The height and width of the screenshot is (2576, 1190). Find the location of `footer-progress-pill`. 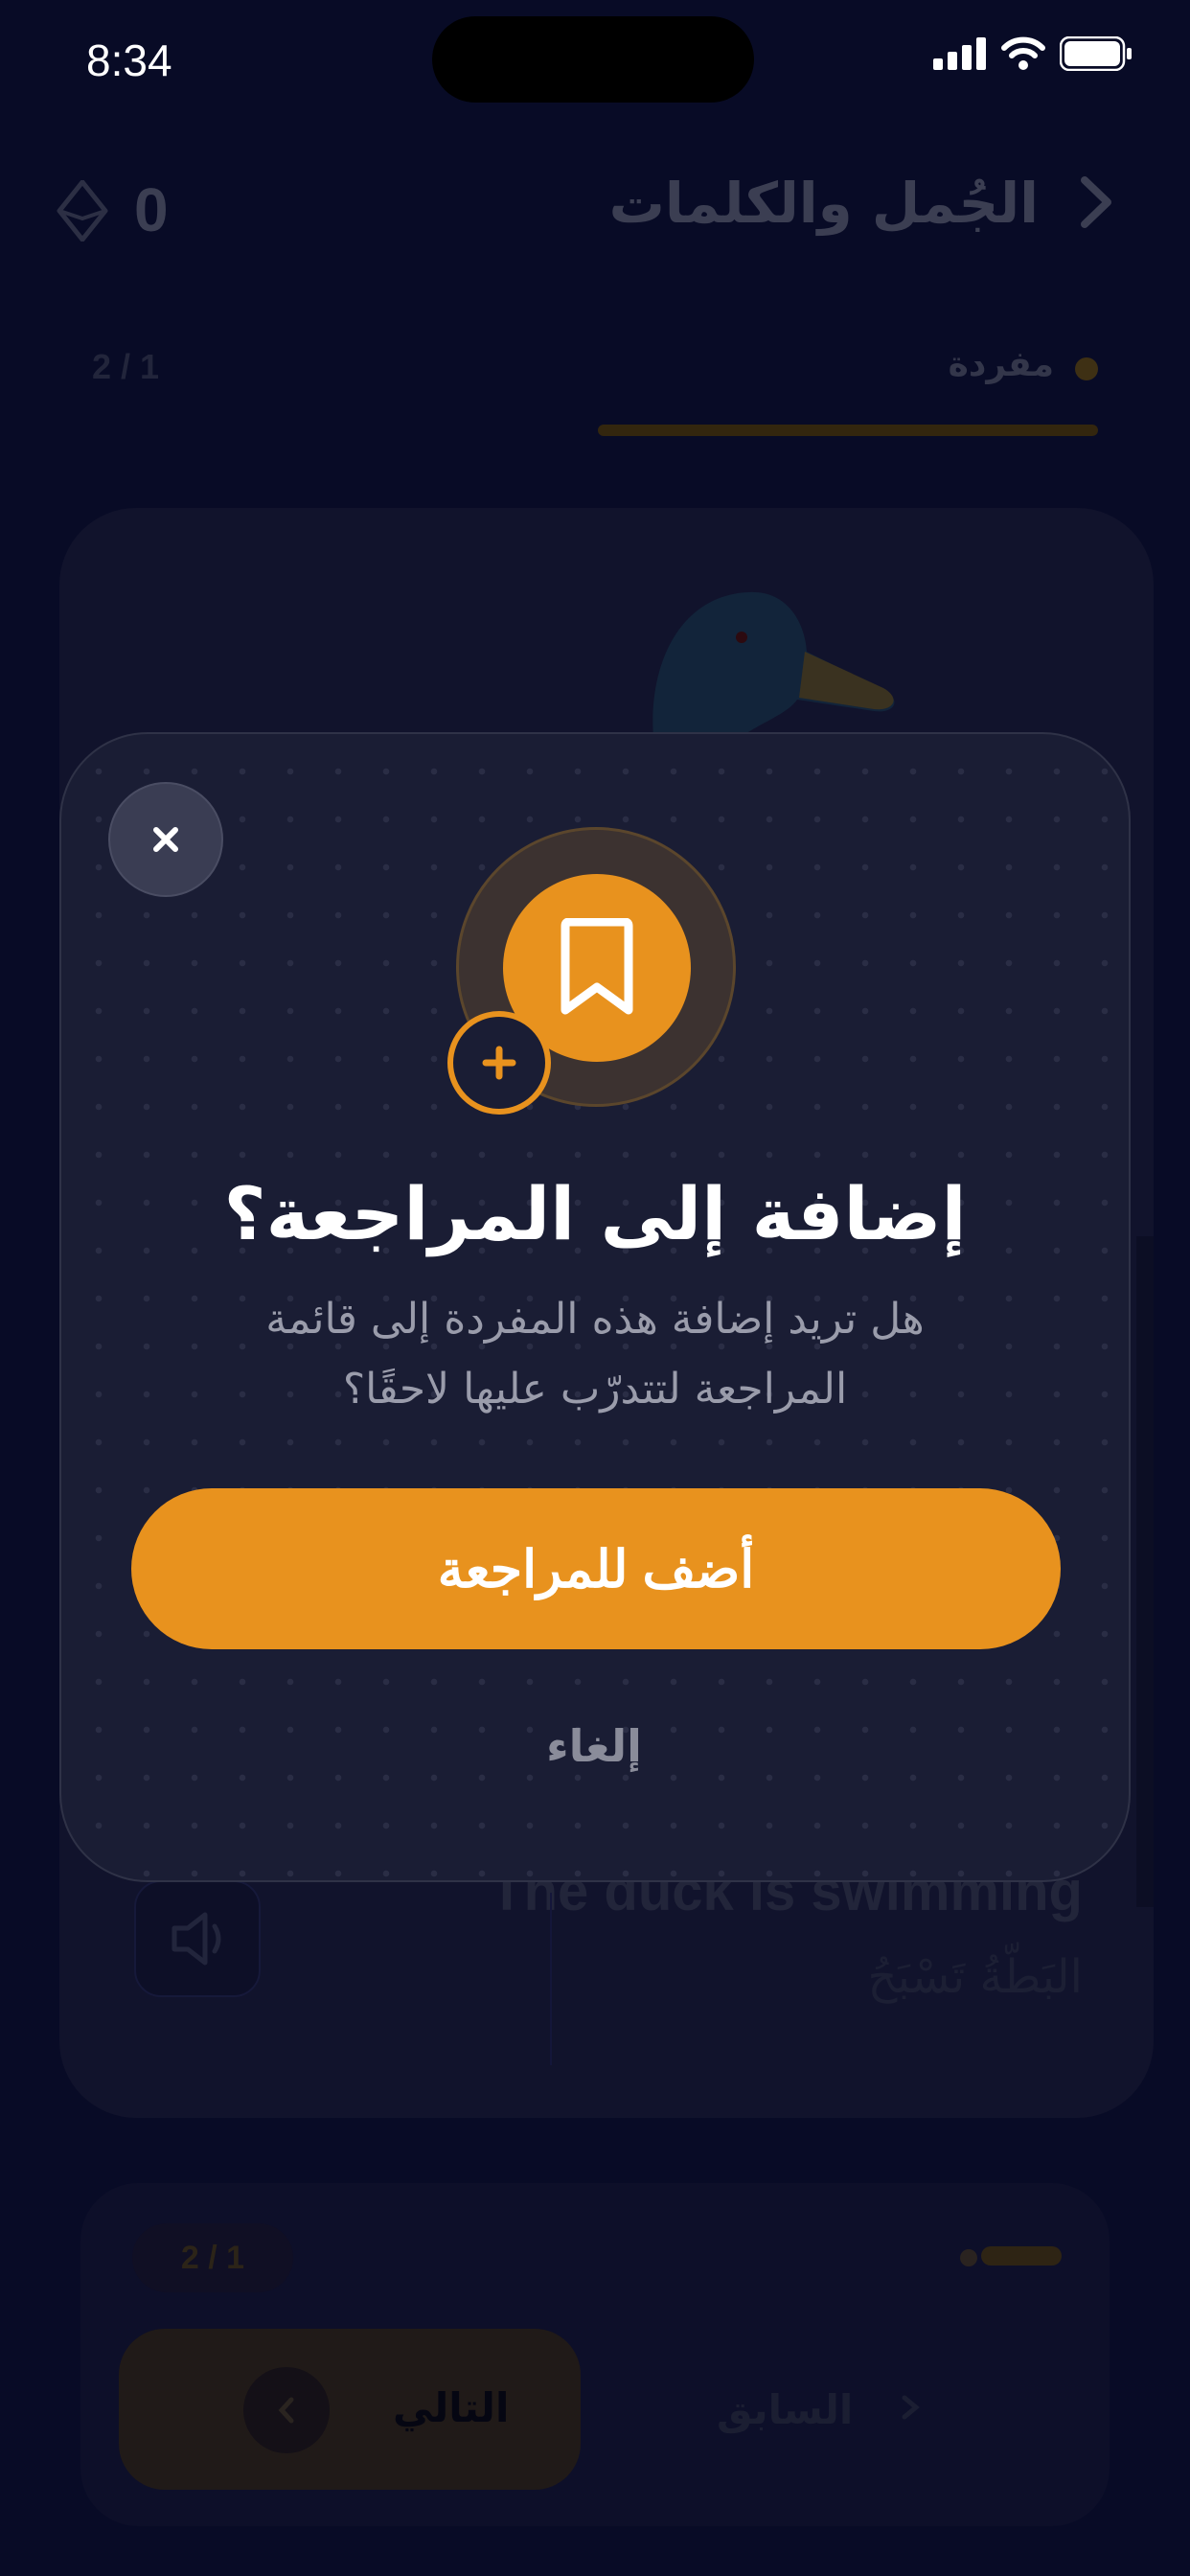

footer-progress-pill is located at coordinates (1021, 2256).